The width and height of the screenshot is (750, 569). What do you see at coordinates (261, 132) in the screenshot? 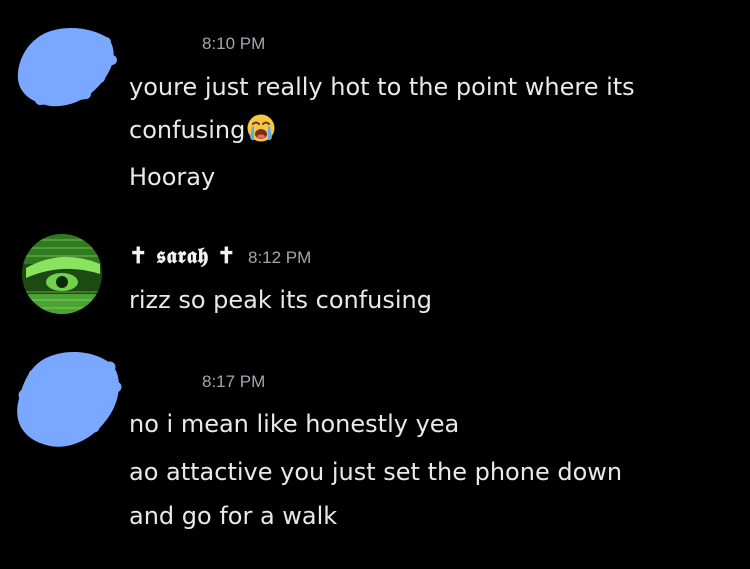
I see `loudly-crying-face-icon` at bounding box center [261, 132].